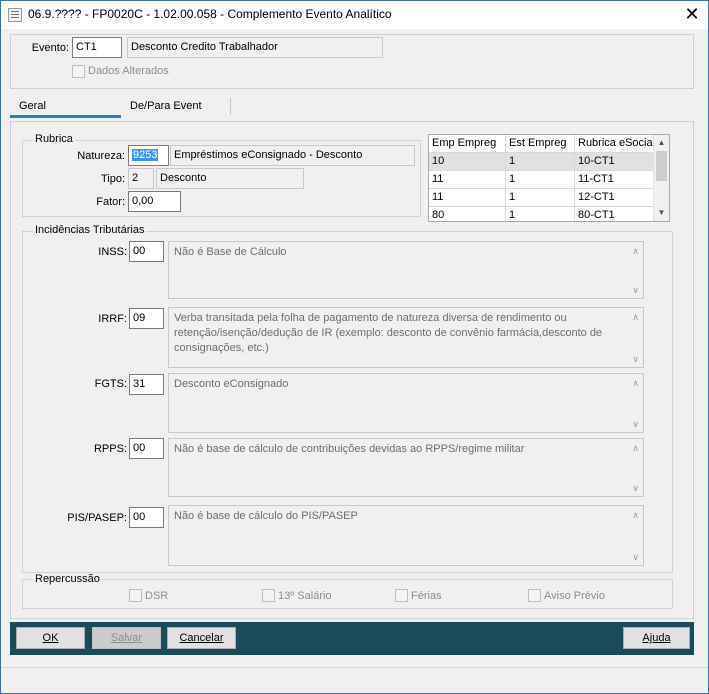 The width and height of the screenshot is (709, 694). What do you see at coordinates (101, 156) in the screenshot?
I see `natureza-label: Natureza:` at bounding box center [101, 156].